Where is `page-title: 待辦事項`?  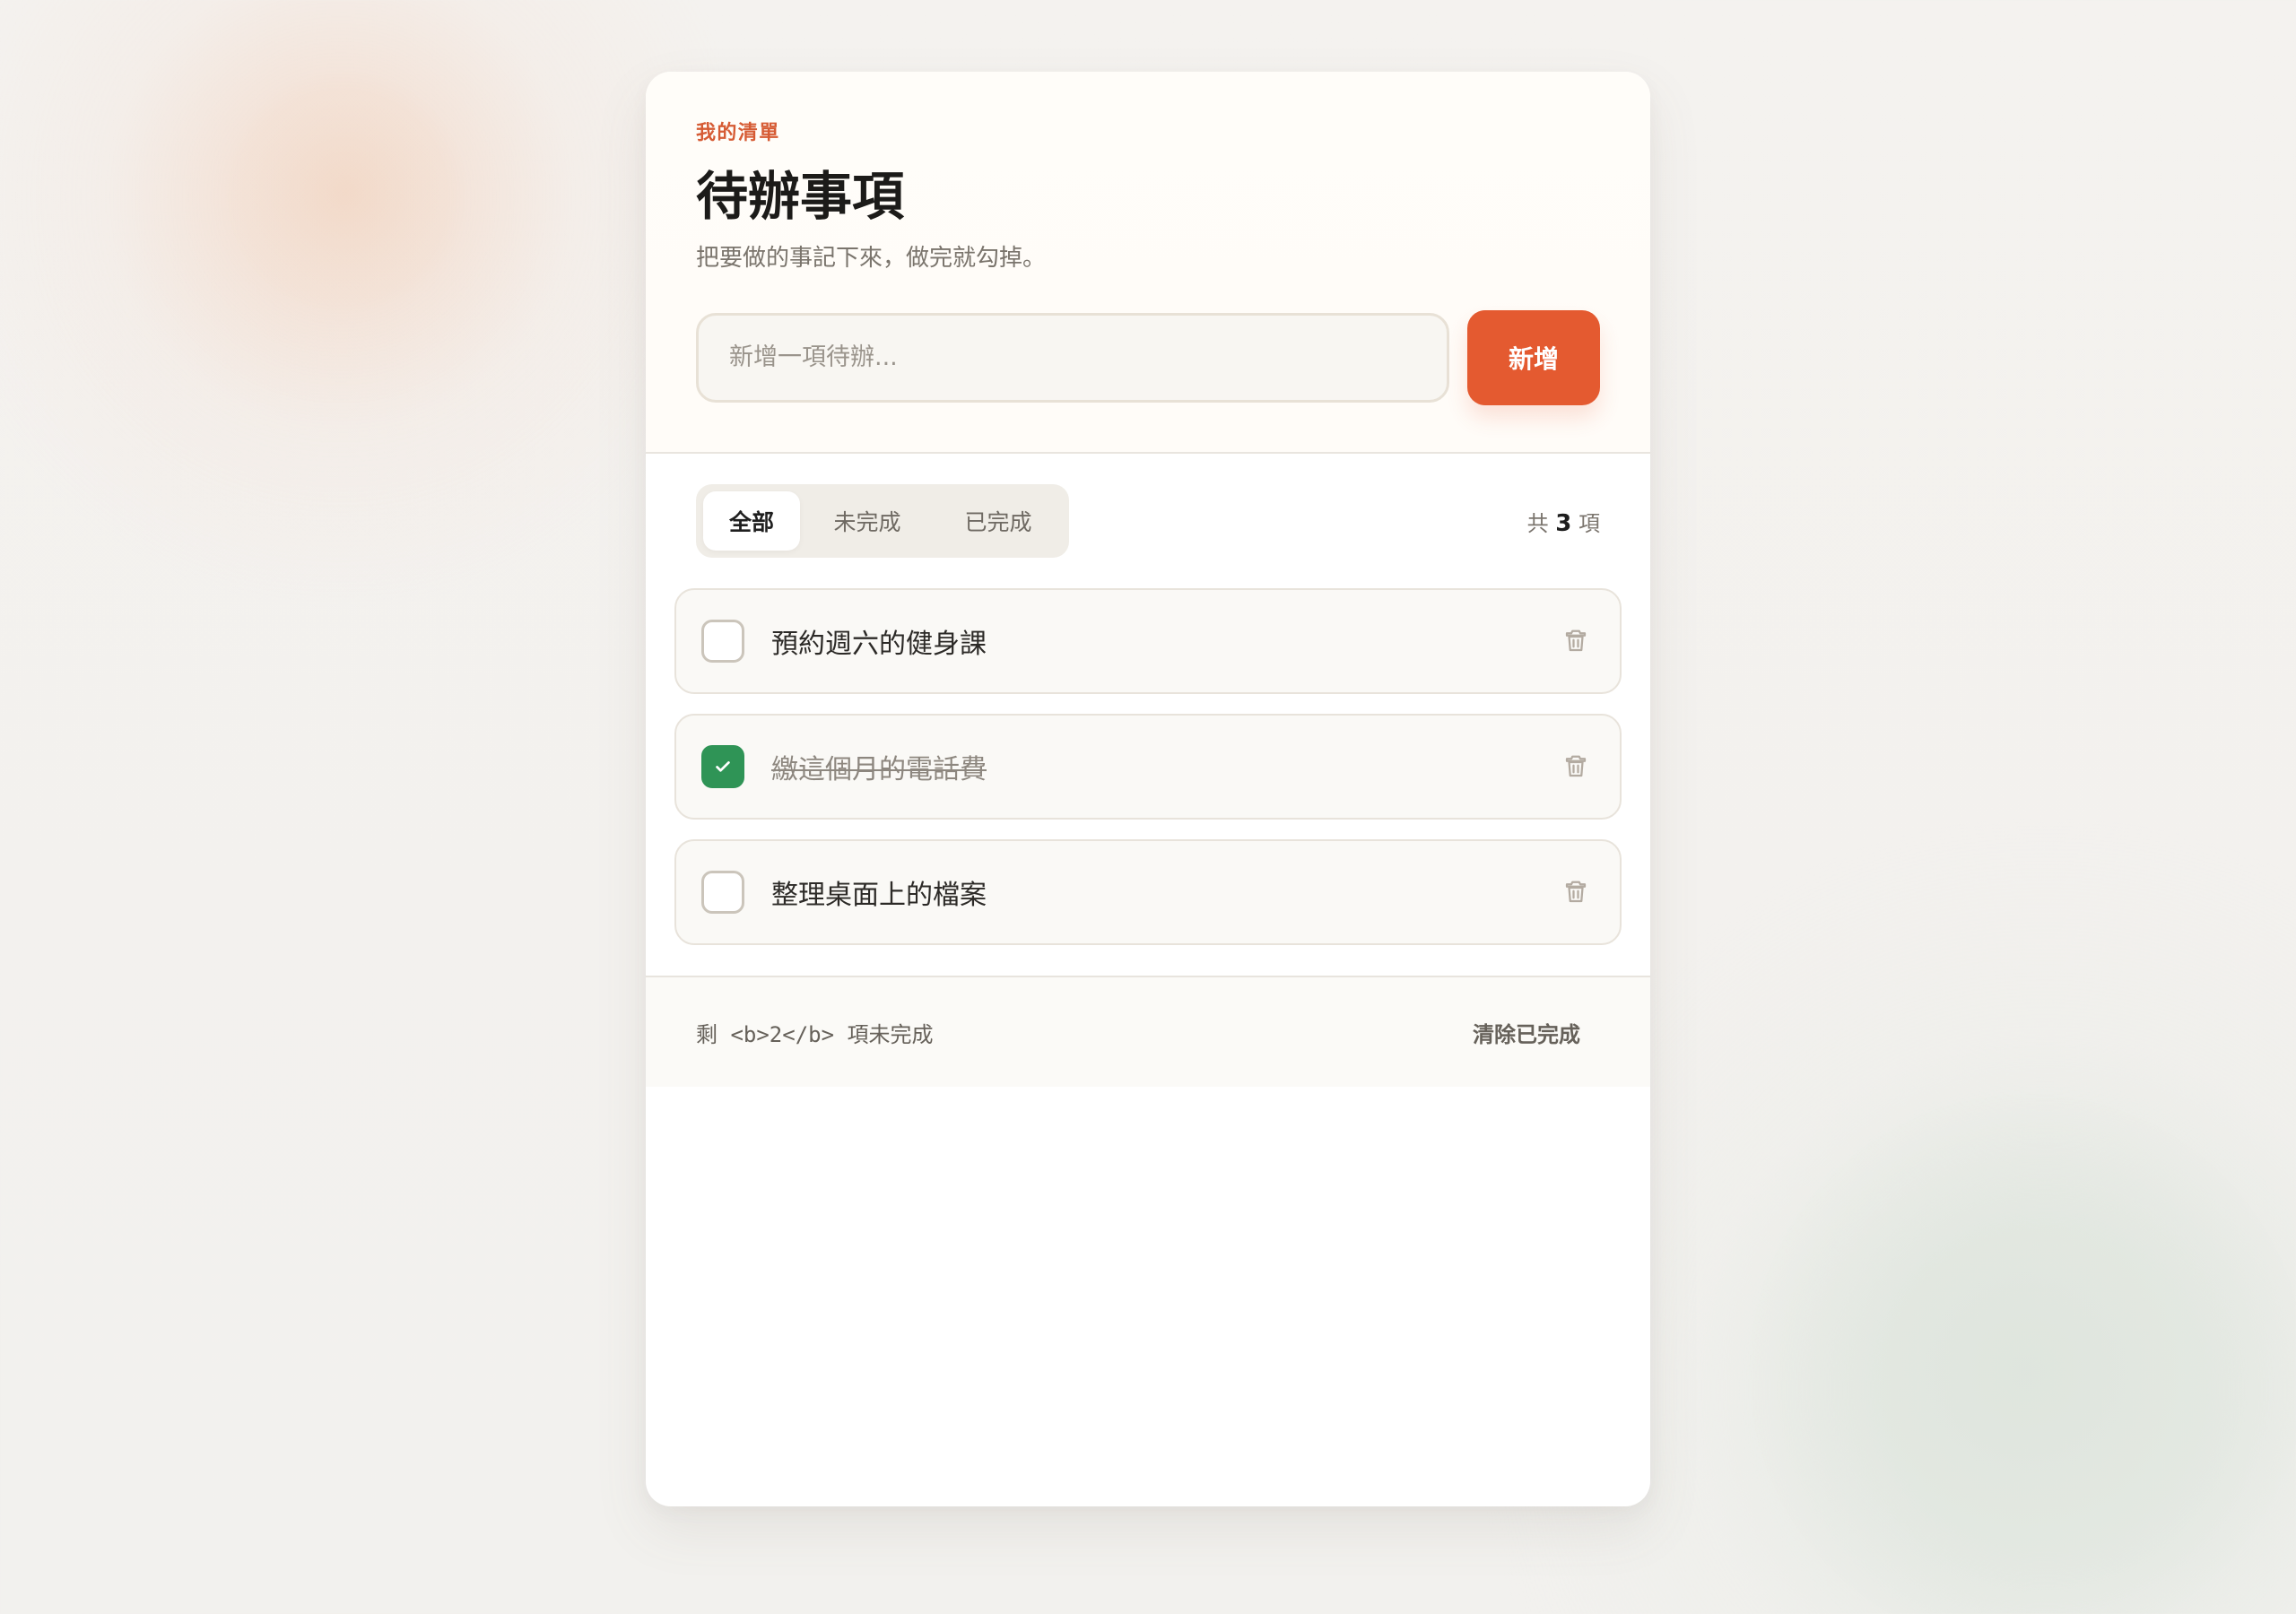
page-title: 待辦事項 is located at coordinates (800, 196).